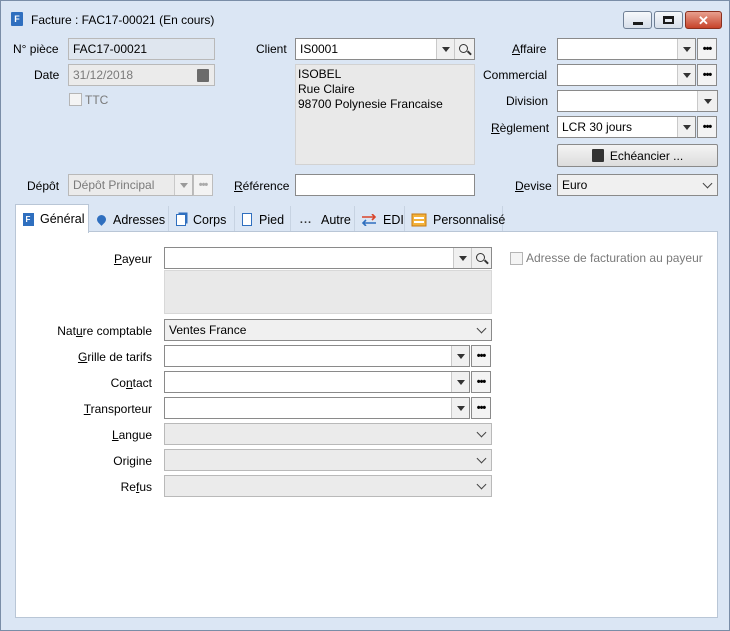  What do you see at coordinates (707, 49) in the screenshot?
I see `affaire-more-button: •••` at bounding box center [707, 49].